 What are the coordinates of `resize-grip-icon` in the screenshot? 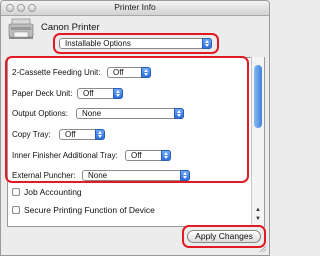 It's located at (263, 249).